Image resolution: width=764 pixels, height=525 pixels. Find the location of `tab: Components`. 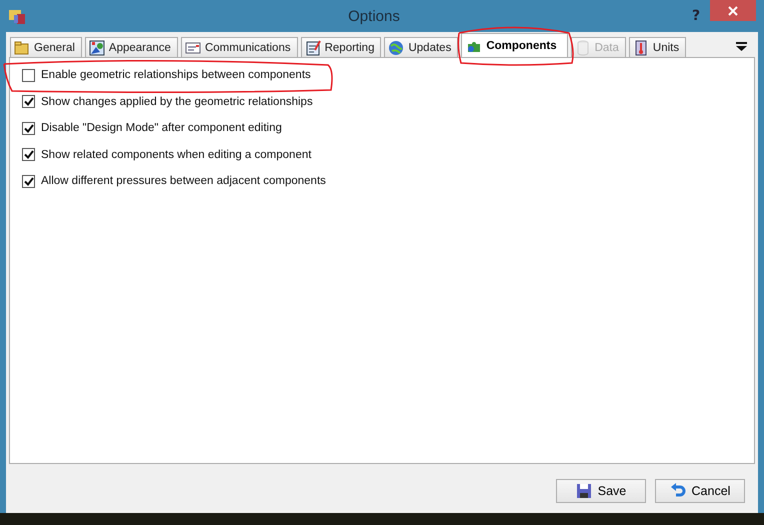

tab: Components is located at coordinates (514, 45).